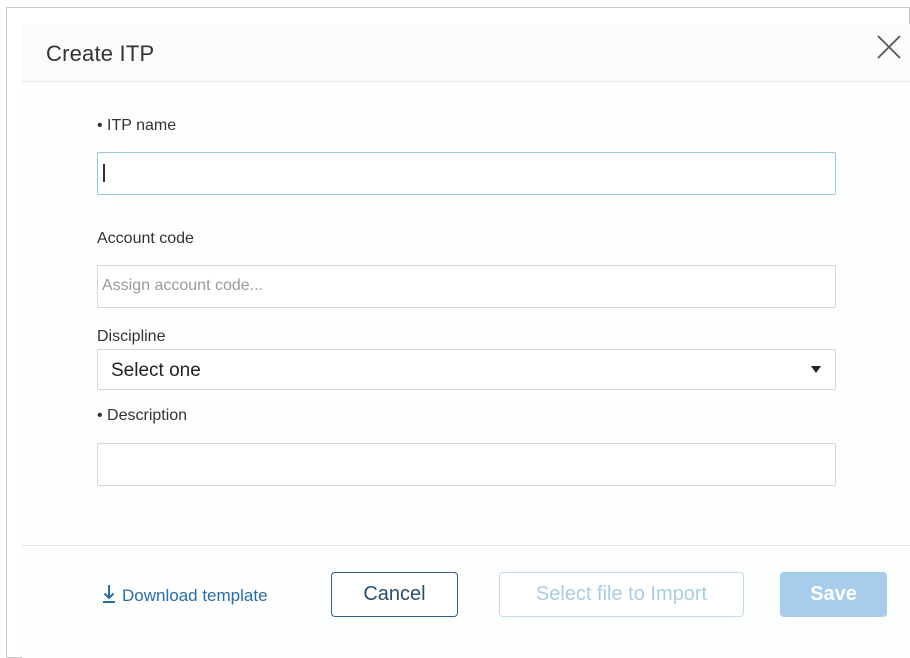 This screenshot has height=658, width=910. What do you see at coordinates (816, 369) in the screenshot?
I see `caret-down-icon` at bounding box center [816, 369].